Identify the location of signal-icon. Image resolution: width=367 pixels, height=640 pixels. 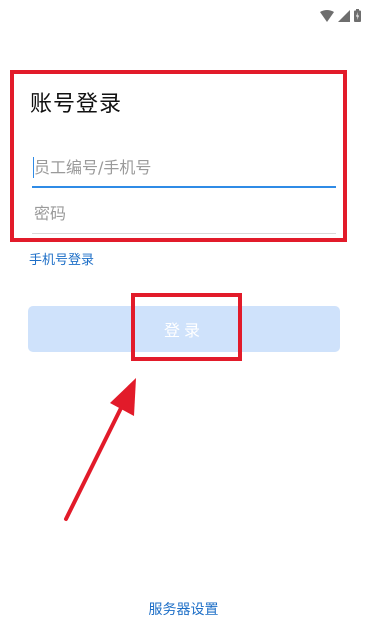
(344, 15).